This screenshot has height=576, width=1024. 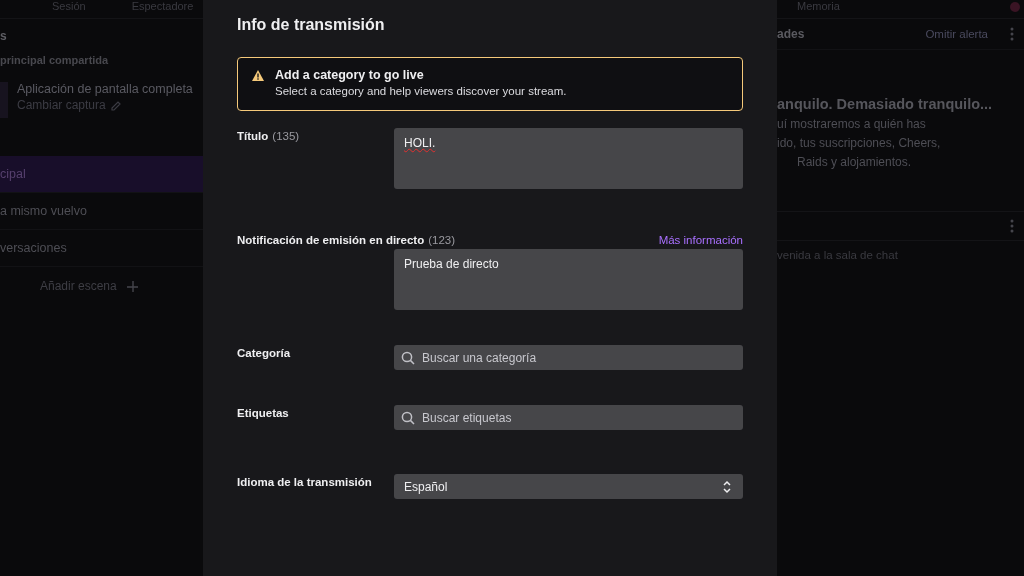 I want to click on plus-icon, so click(x=132, y=286).